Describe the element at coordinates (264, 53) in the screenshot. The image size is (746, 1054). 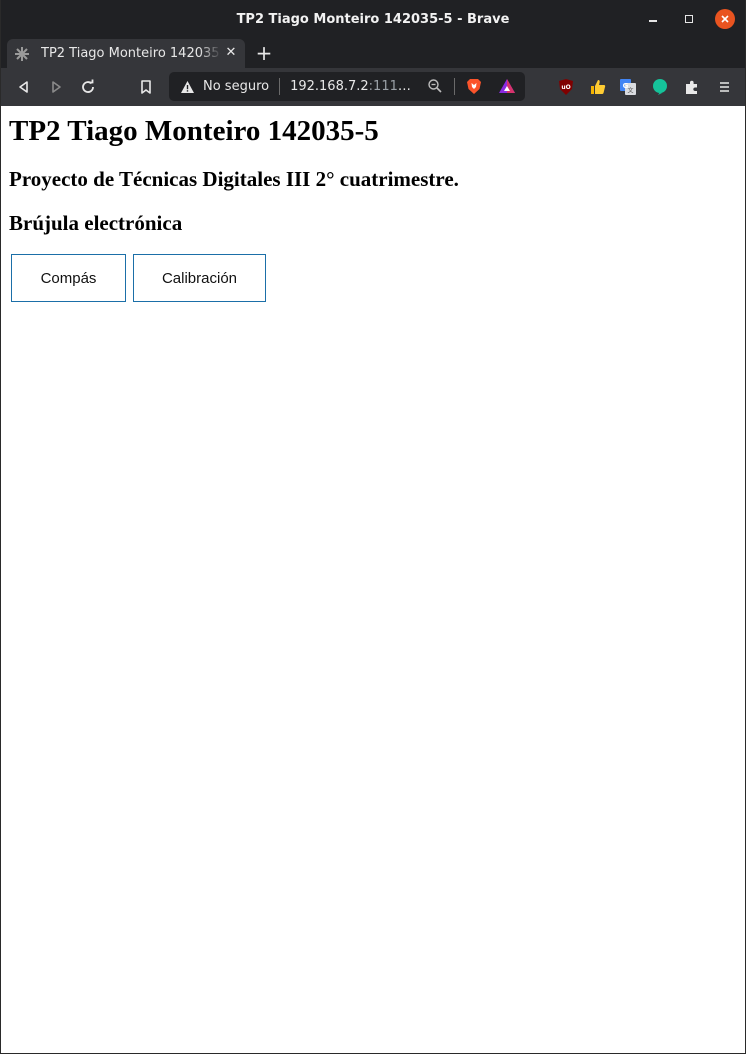
I see `new-tab-icon: +` at that location.